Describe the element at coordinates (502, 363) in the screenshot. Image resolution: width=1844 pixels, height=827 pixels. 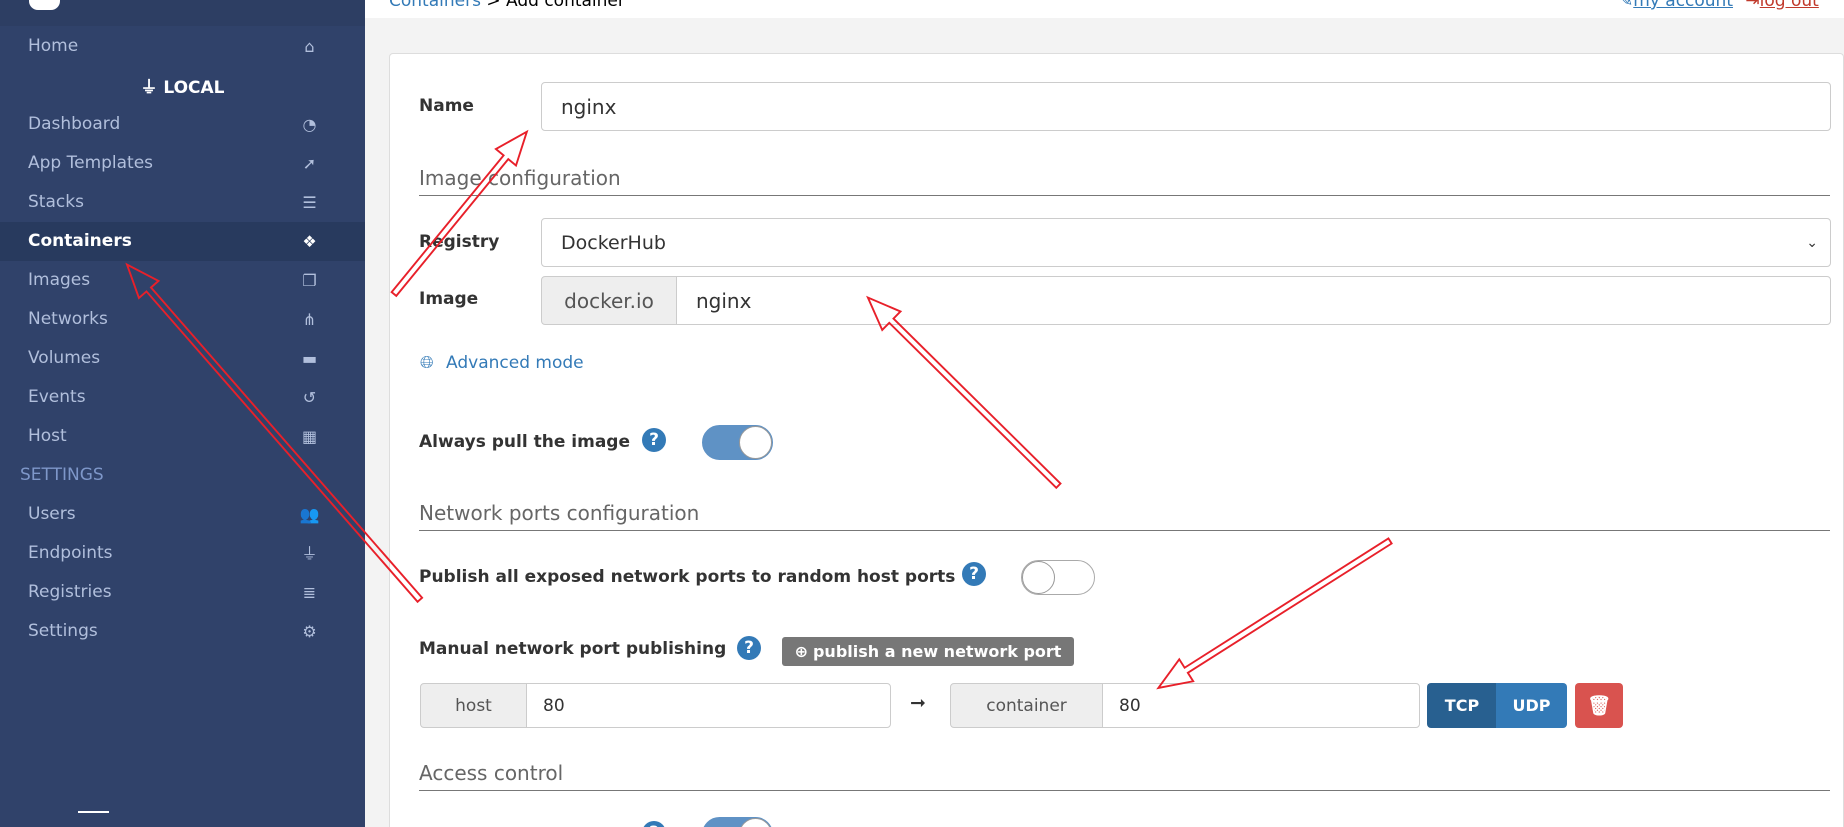
I see `advanced-mode-link: 🌐︎ Advanced mode` at that location.